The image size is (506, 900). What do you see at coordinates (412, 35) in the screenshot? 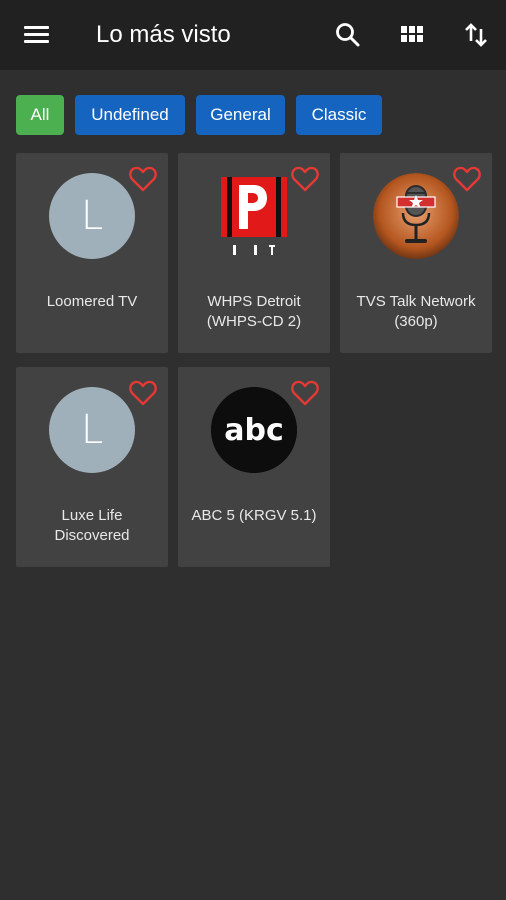
I see `grid-view-icon` at bounding box center [412, 35].